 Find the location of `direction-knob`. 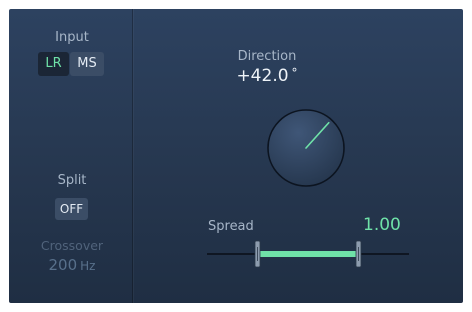

direction-knob is located at coordinates (306, 148).